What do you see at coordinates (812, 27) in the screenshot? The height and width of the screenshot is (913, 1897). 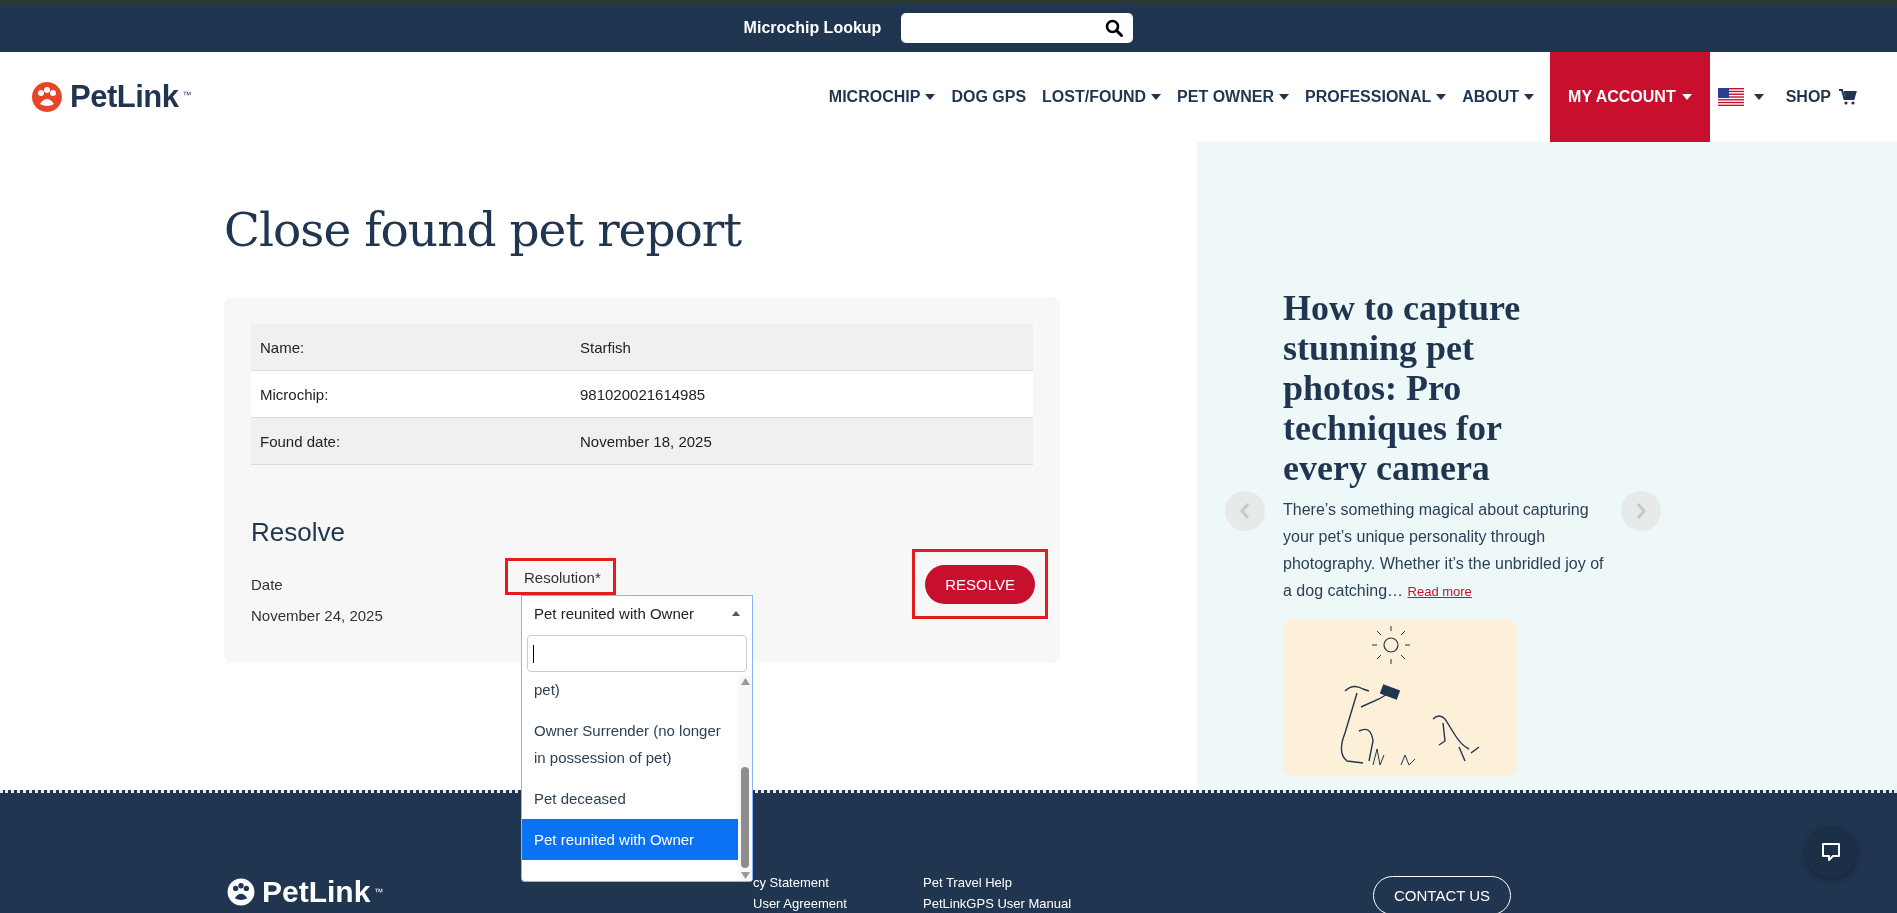 I see `lookup-label: Microchip Lookup` at bounding box center [812, 27].